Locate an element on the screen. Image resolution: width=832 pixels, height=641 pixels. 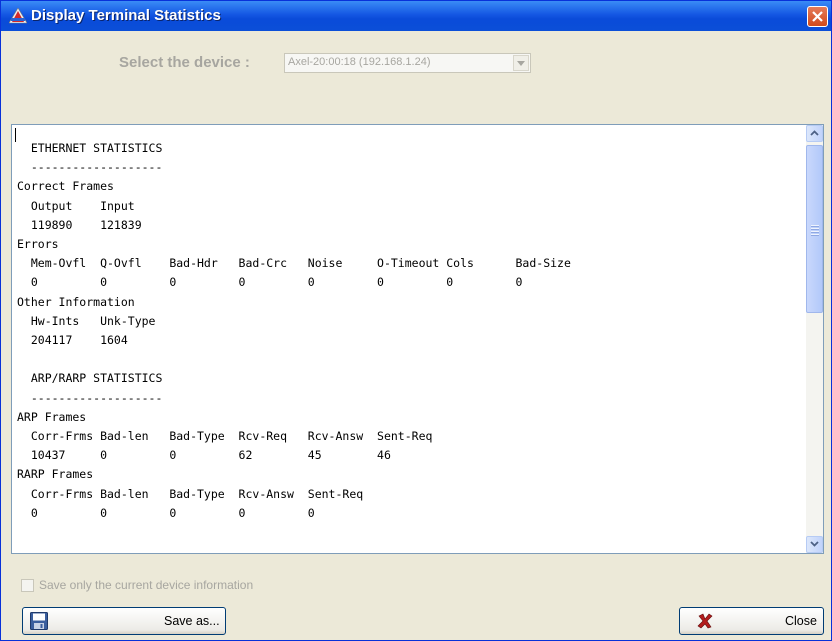
close-x-icon is located at coordinates (817, 16).